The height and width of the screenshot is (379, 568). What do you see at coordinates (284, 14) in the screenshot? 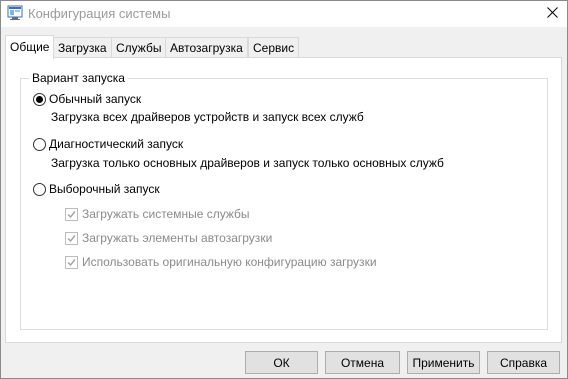
I see `title-bar: Конфигурация системы` at bounding box center [284, 14].